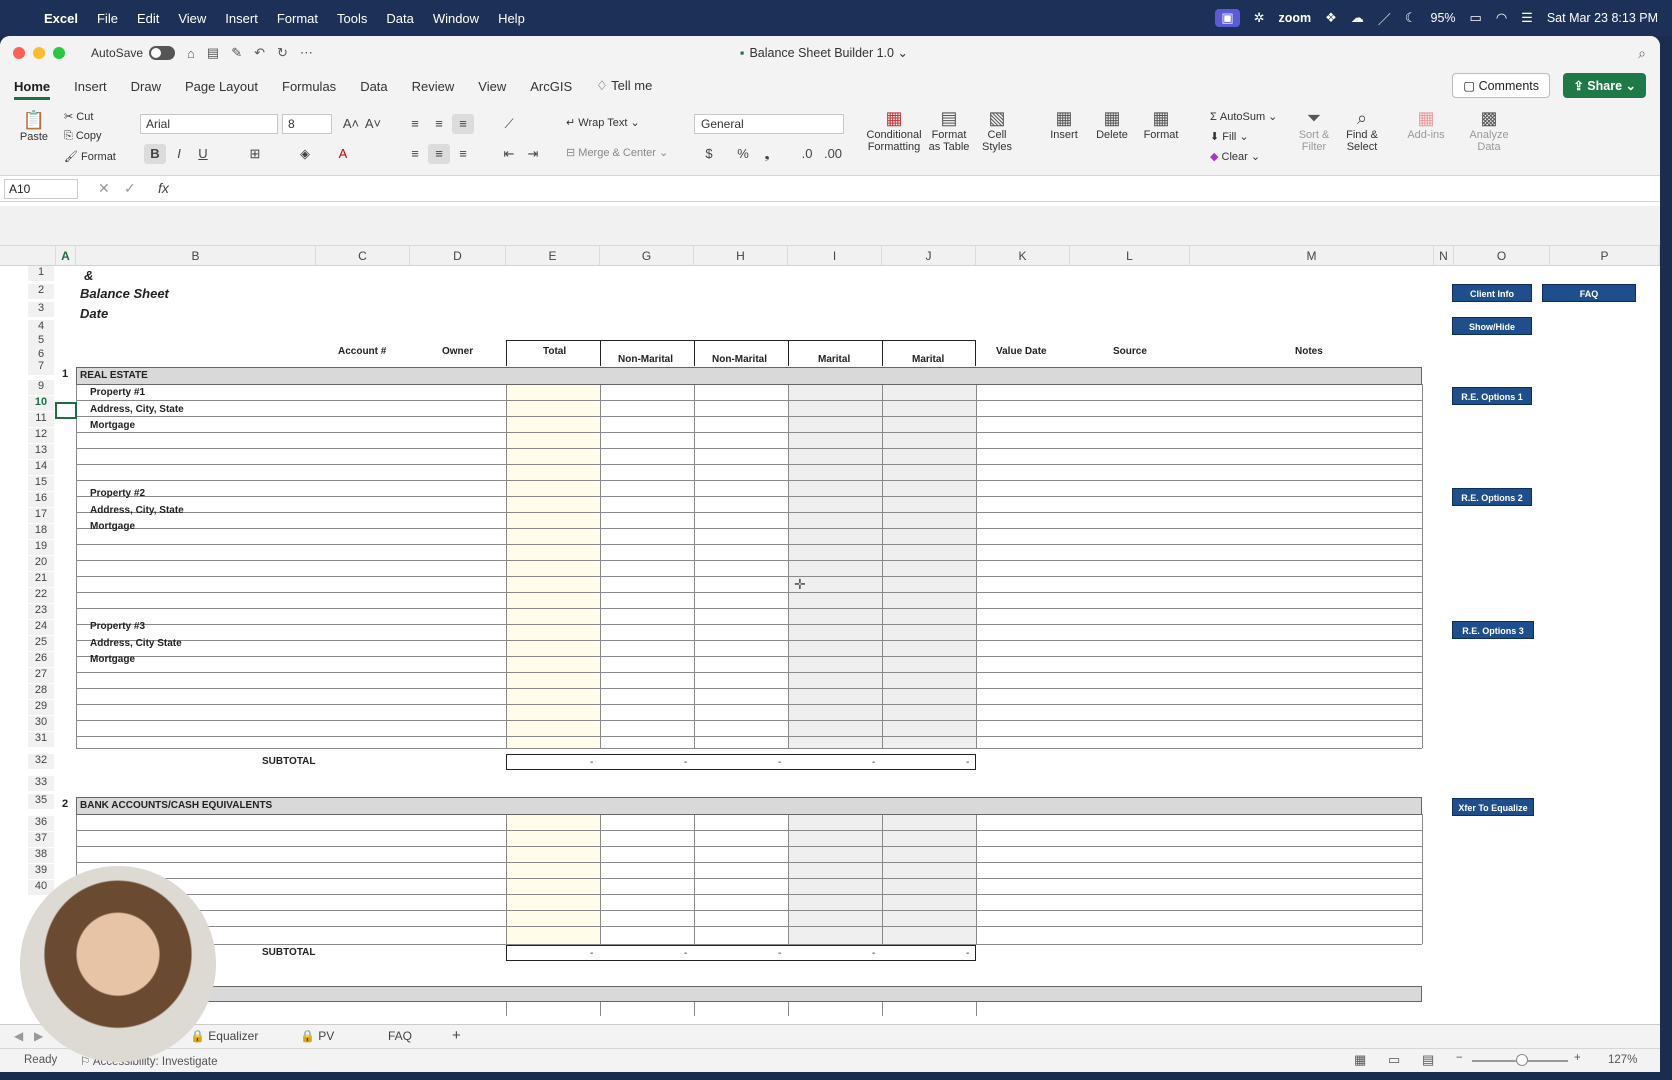 Image resolution: width=1672 pixels, height=1080 pixels. Describe the element at coordinates (41, 659) in the screenshot. I see `row-header-26: 26` at that location.